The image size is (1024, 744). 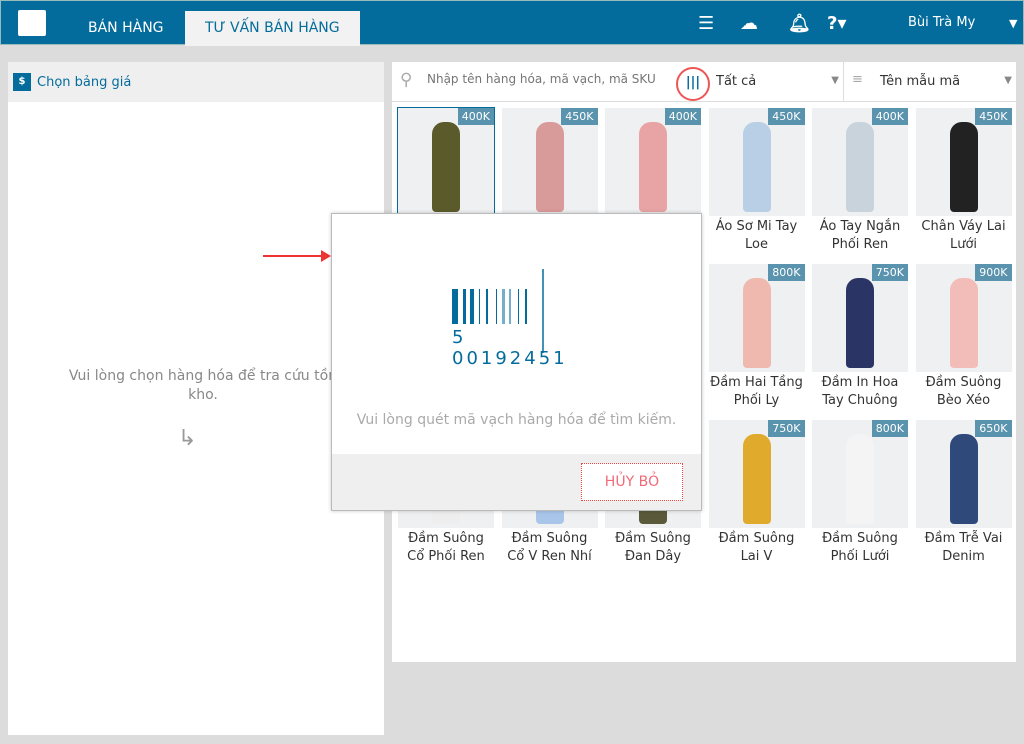 I want to click on price-list-icon: $, so click(x=22, y=82).